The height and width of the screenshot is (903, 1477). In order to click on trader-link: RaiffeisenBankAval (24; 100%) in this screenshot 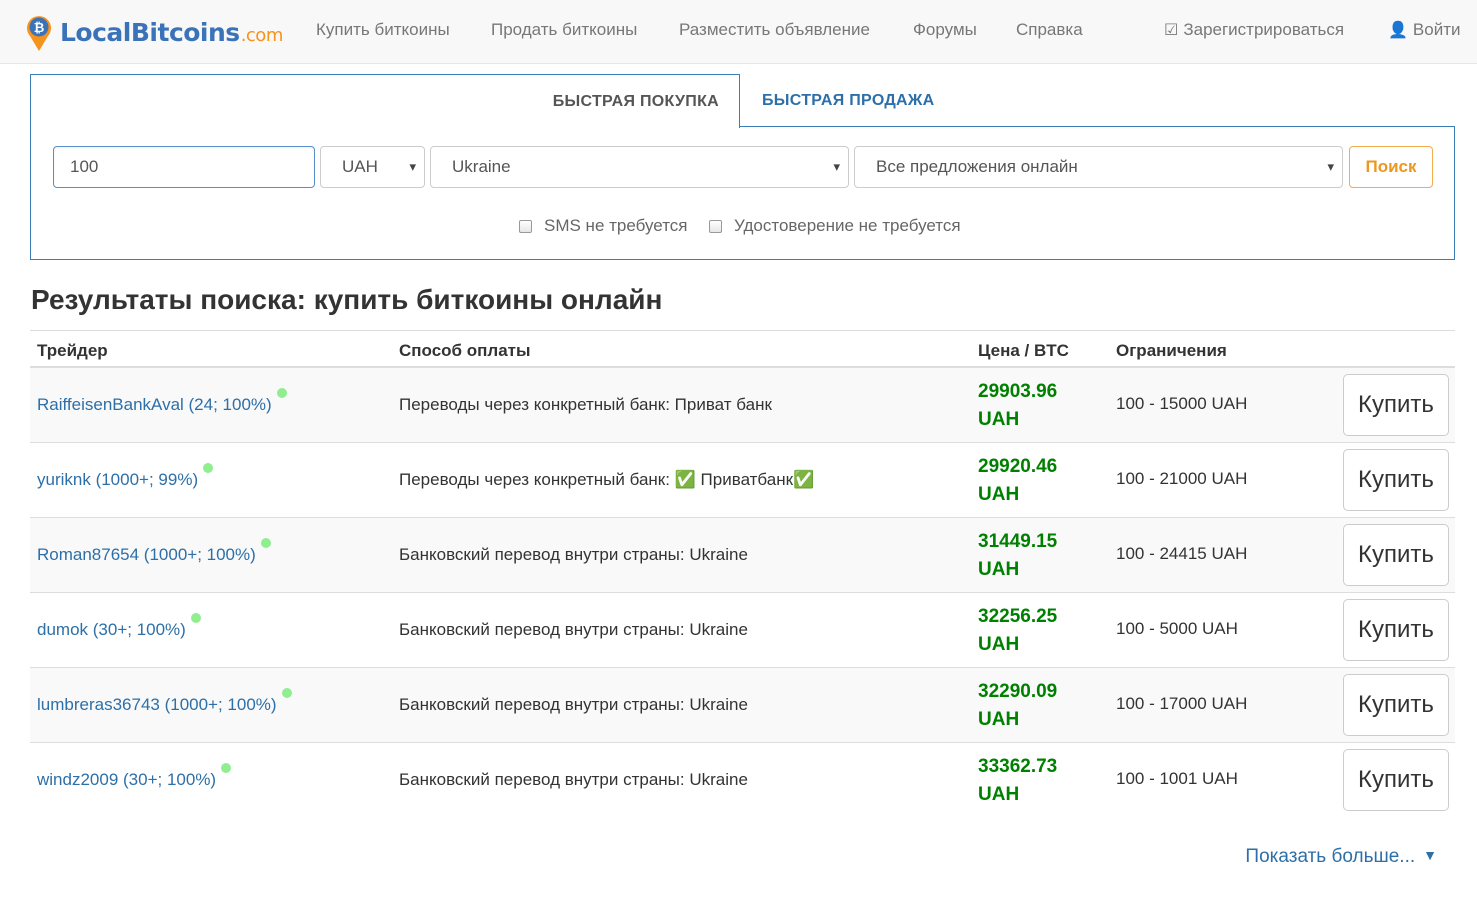, I will do `click(162, 401)`.